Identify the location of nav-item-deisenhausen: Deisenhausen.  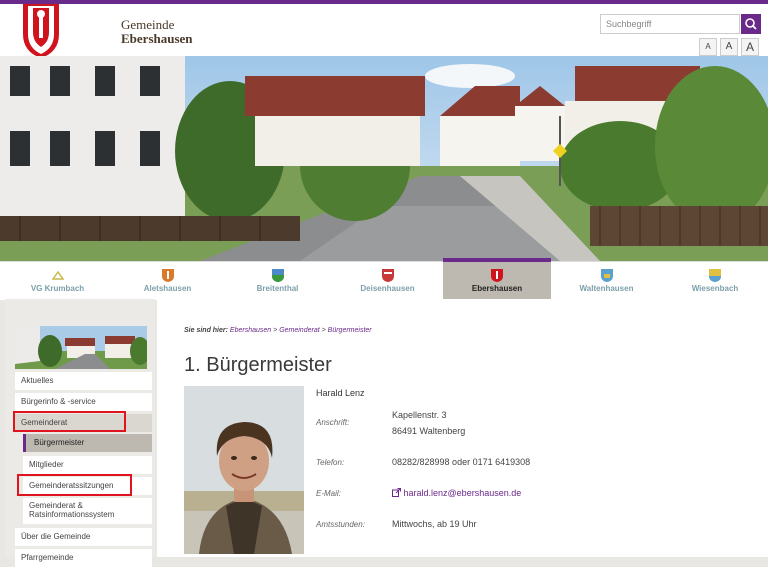
(387, 281).